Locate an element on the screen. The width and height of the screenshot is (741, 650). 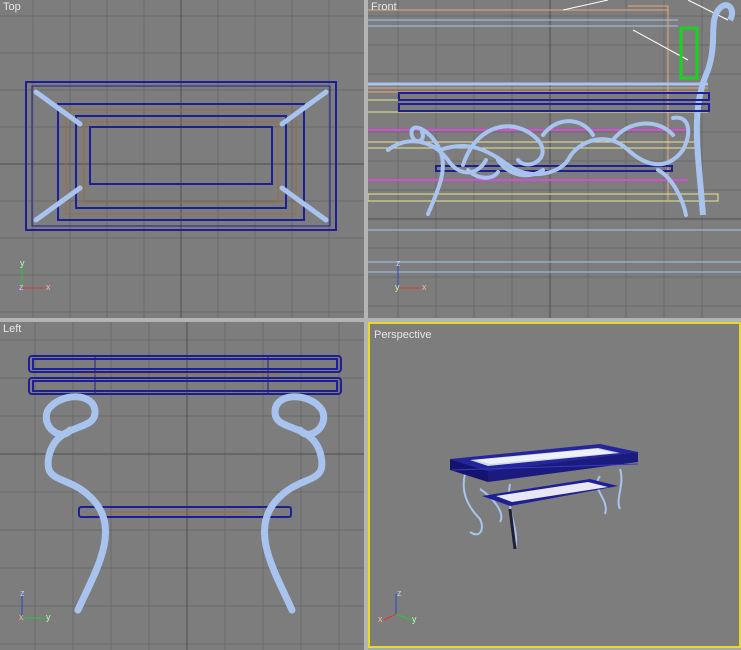
axis-label-origin: y is located at coordinates (397, 287).